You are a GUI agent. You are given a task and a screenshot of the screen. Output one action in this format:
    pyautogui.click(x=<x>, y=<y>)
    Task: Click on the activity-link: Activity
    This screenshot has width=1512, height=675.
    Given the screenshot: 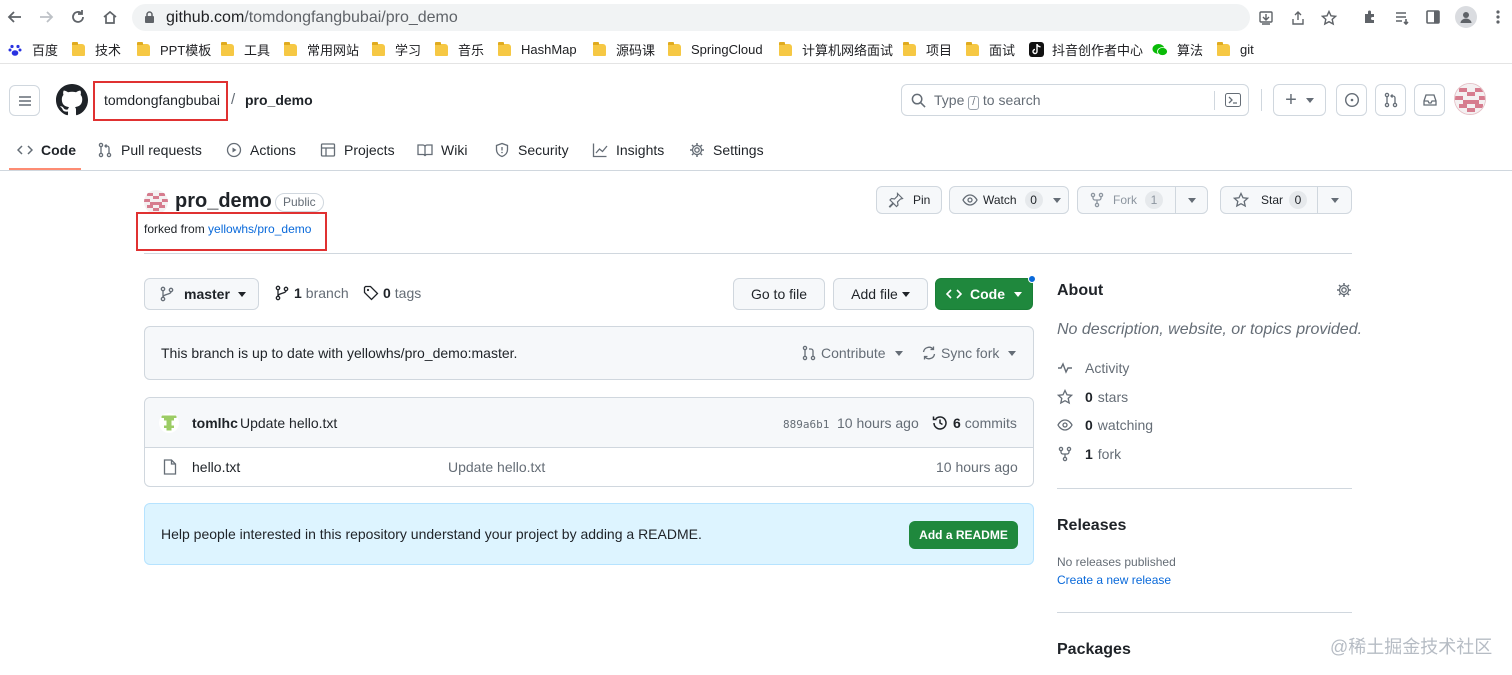 What is the action you would take?
    pyautogui.click(x=1093, y=368)
    